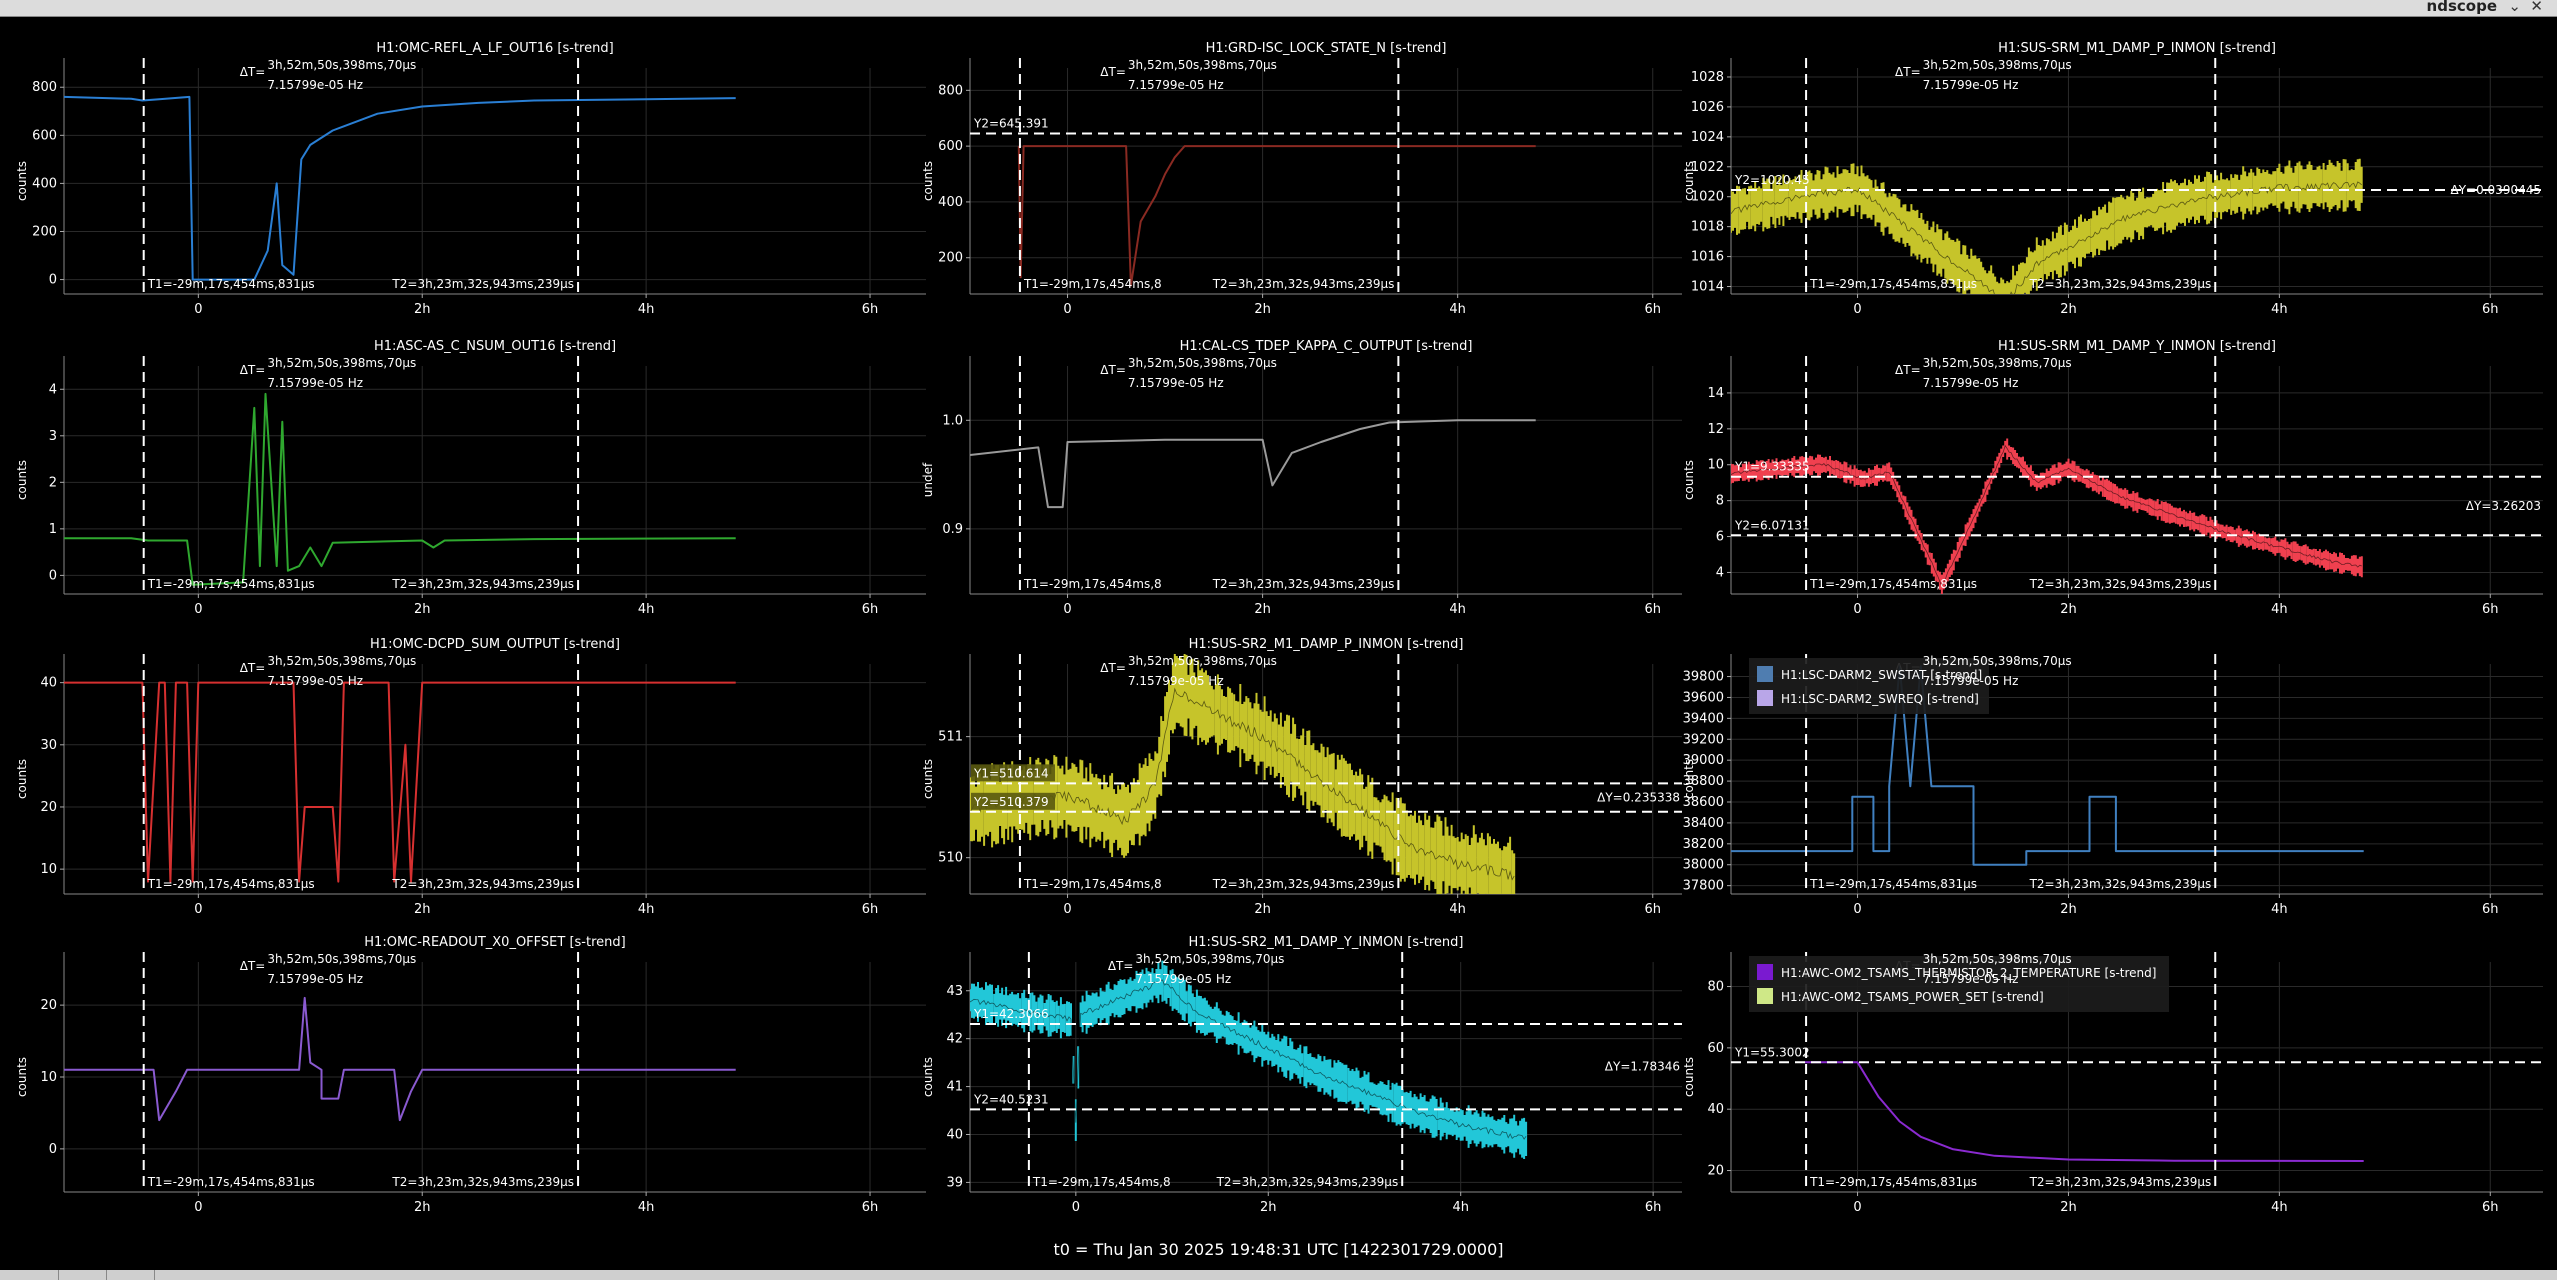 The width and height of the screenshot is (2557, 1280). Describe the element at coordinates (2536, 7) in the screenshot. I see `close-icon: ✕` at that location.